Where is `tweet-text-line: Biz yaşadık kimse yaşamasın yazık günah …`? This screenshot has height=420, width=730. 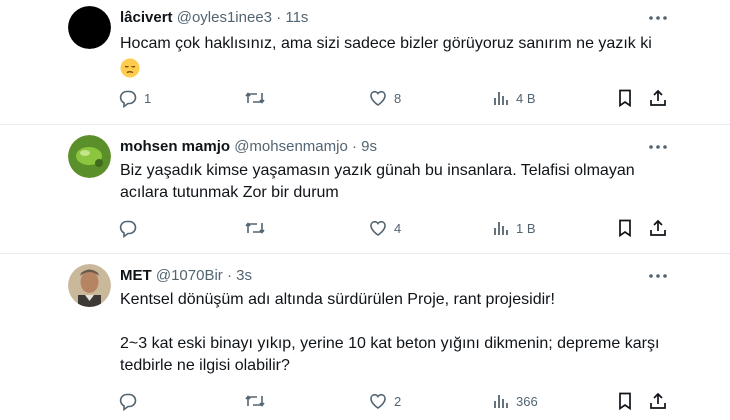
tweet-text-line: Biz yaşadık kimse yaşamasın yazık günah … is located at coordinates (377, 170).